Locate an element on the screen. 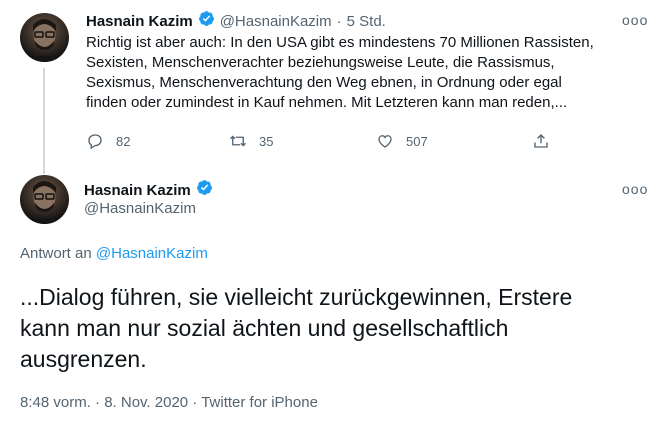 This screenshot has height=433, width=661. retweet-icon is located at coordinates (238, 141).